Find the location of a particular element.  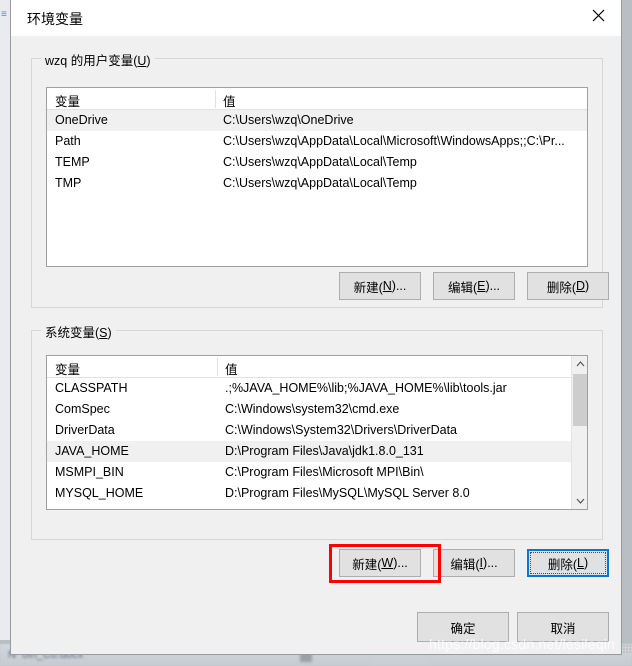

user-new-label-prefix: 新建( is located at coordinates (368, 287).